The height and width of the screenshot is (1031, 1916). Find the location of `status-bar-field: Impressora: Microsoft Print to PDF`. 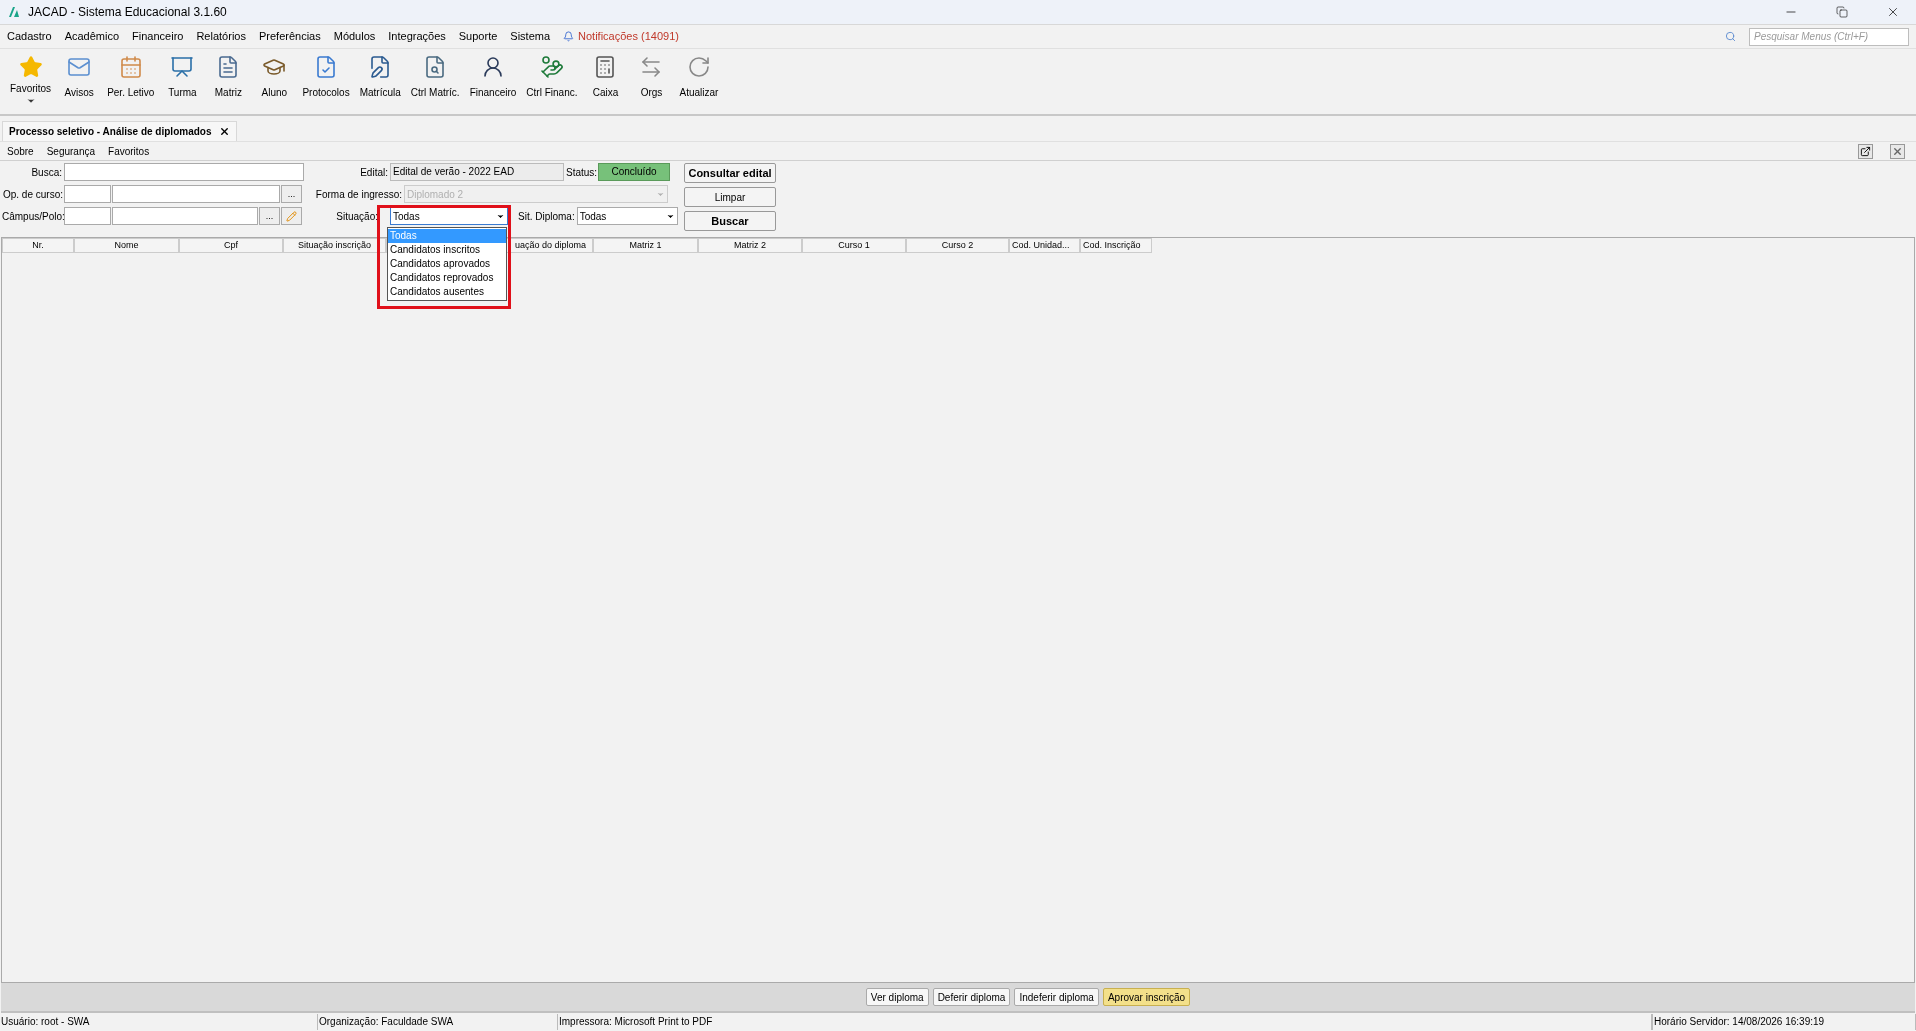

status-bar-field: Impressora: Microsoft Print to PDF is located at coordinates (1105, 1022).